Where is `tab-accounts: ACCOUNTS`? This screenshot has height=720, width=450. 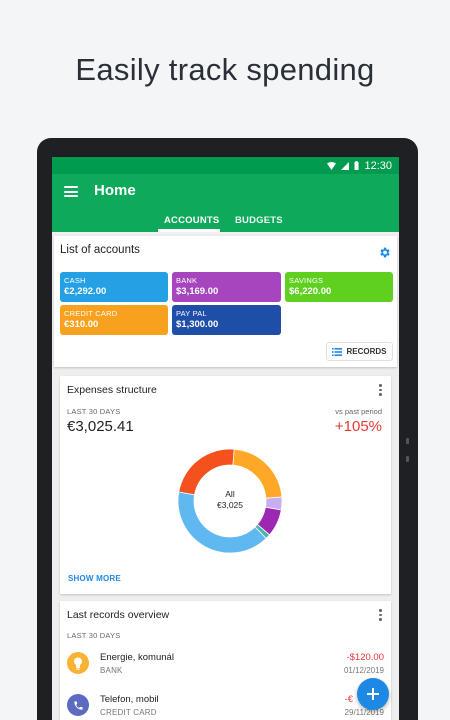
tab-accounts: ACCOUNTS is located at coordinates (191, 220).